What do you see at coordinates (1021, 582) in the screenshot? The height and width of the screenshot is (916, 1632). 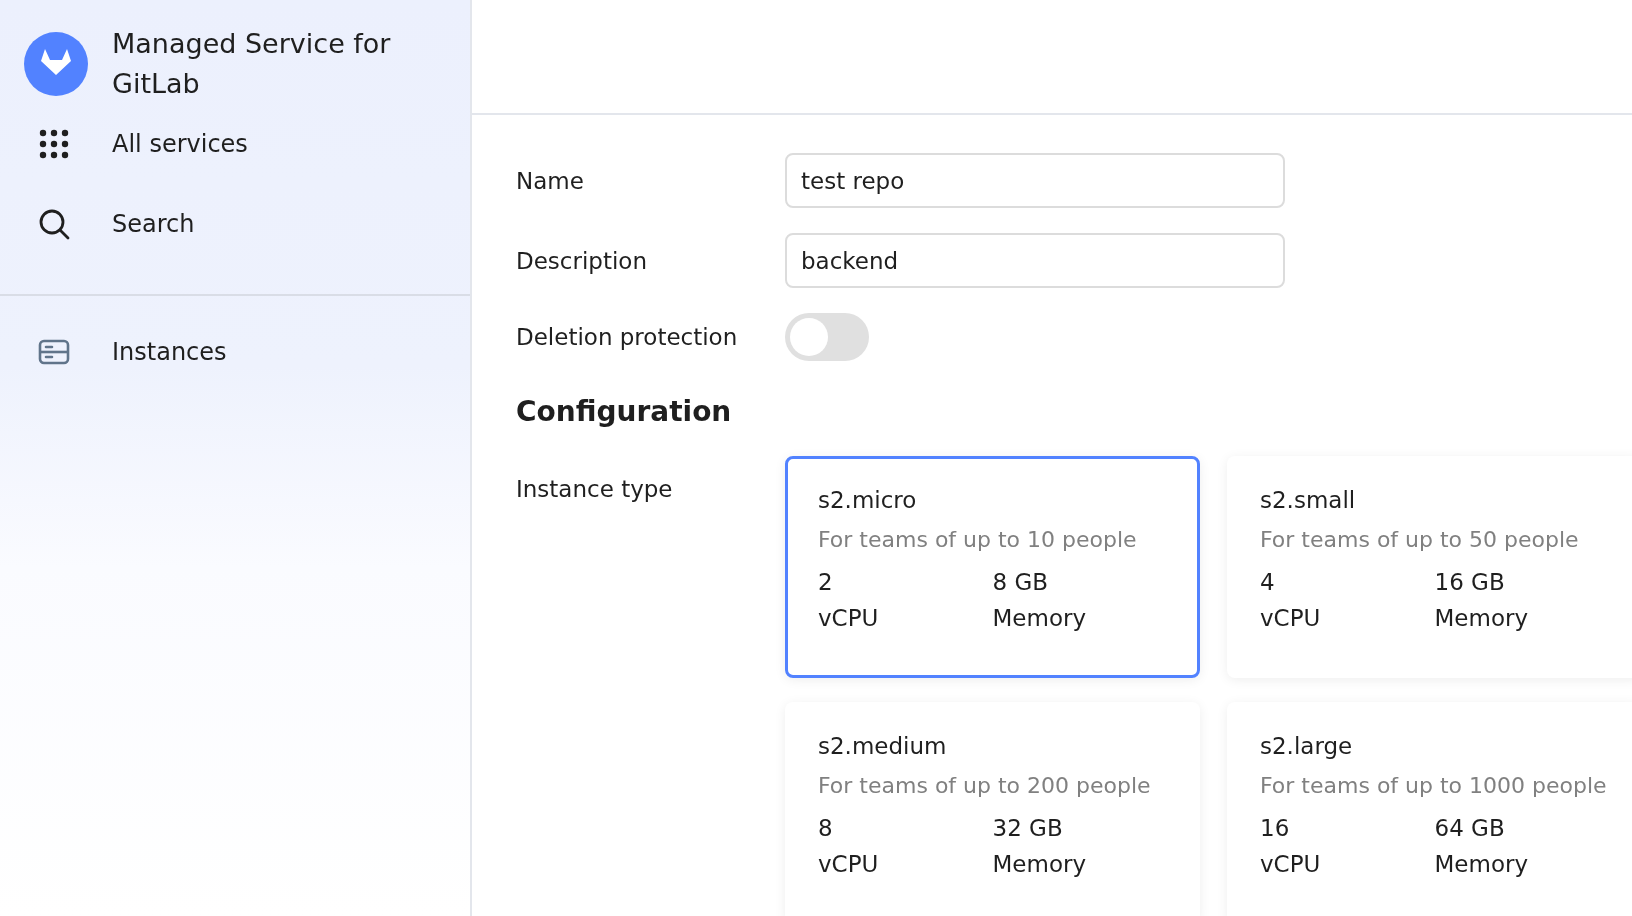 I see `spec-value: 8 GB` at bounding box center [1021, 582].